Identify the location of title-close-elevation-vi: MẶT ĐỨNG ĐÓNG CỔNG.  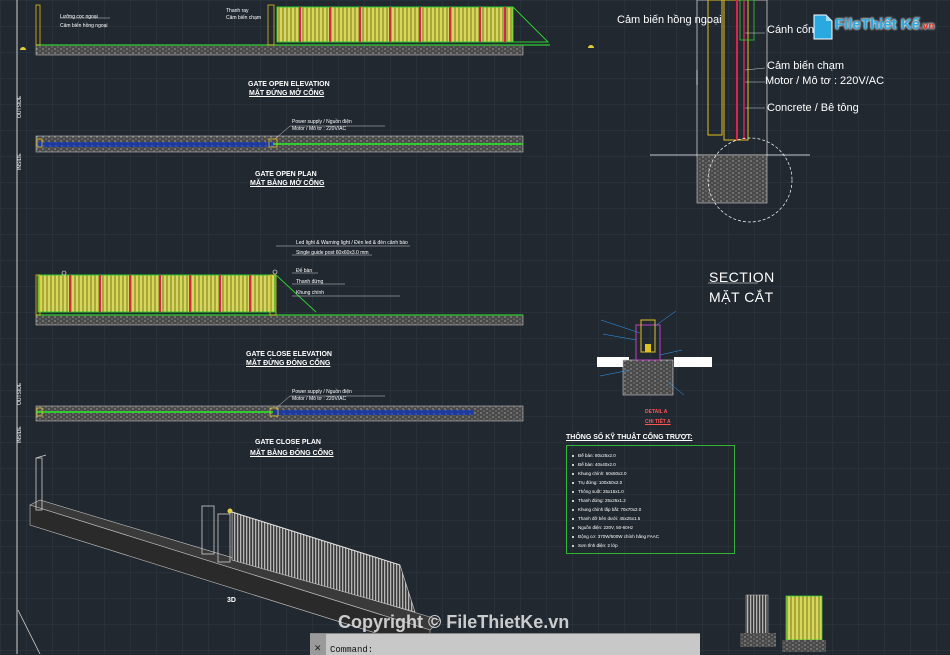
(288, 363).